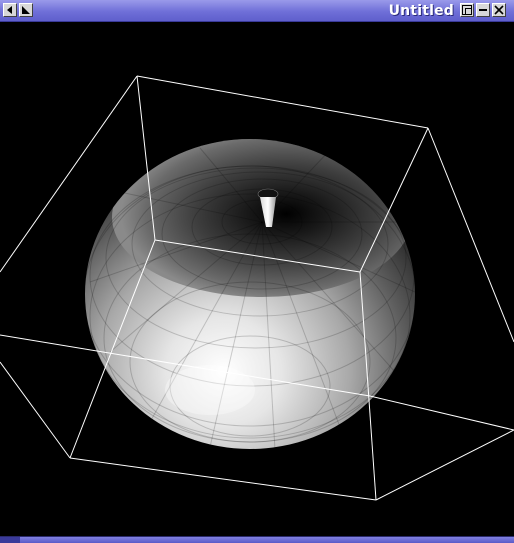 Image resolution: width=514 pixels, height=543 pixels. What do you see at coordinates (483, 10) in the screenshot?
I see `minimize-icon` at bounding box center [483, 10].